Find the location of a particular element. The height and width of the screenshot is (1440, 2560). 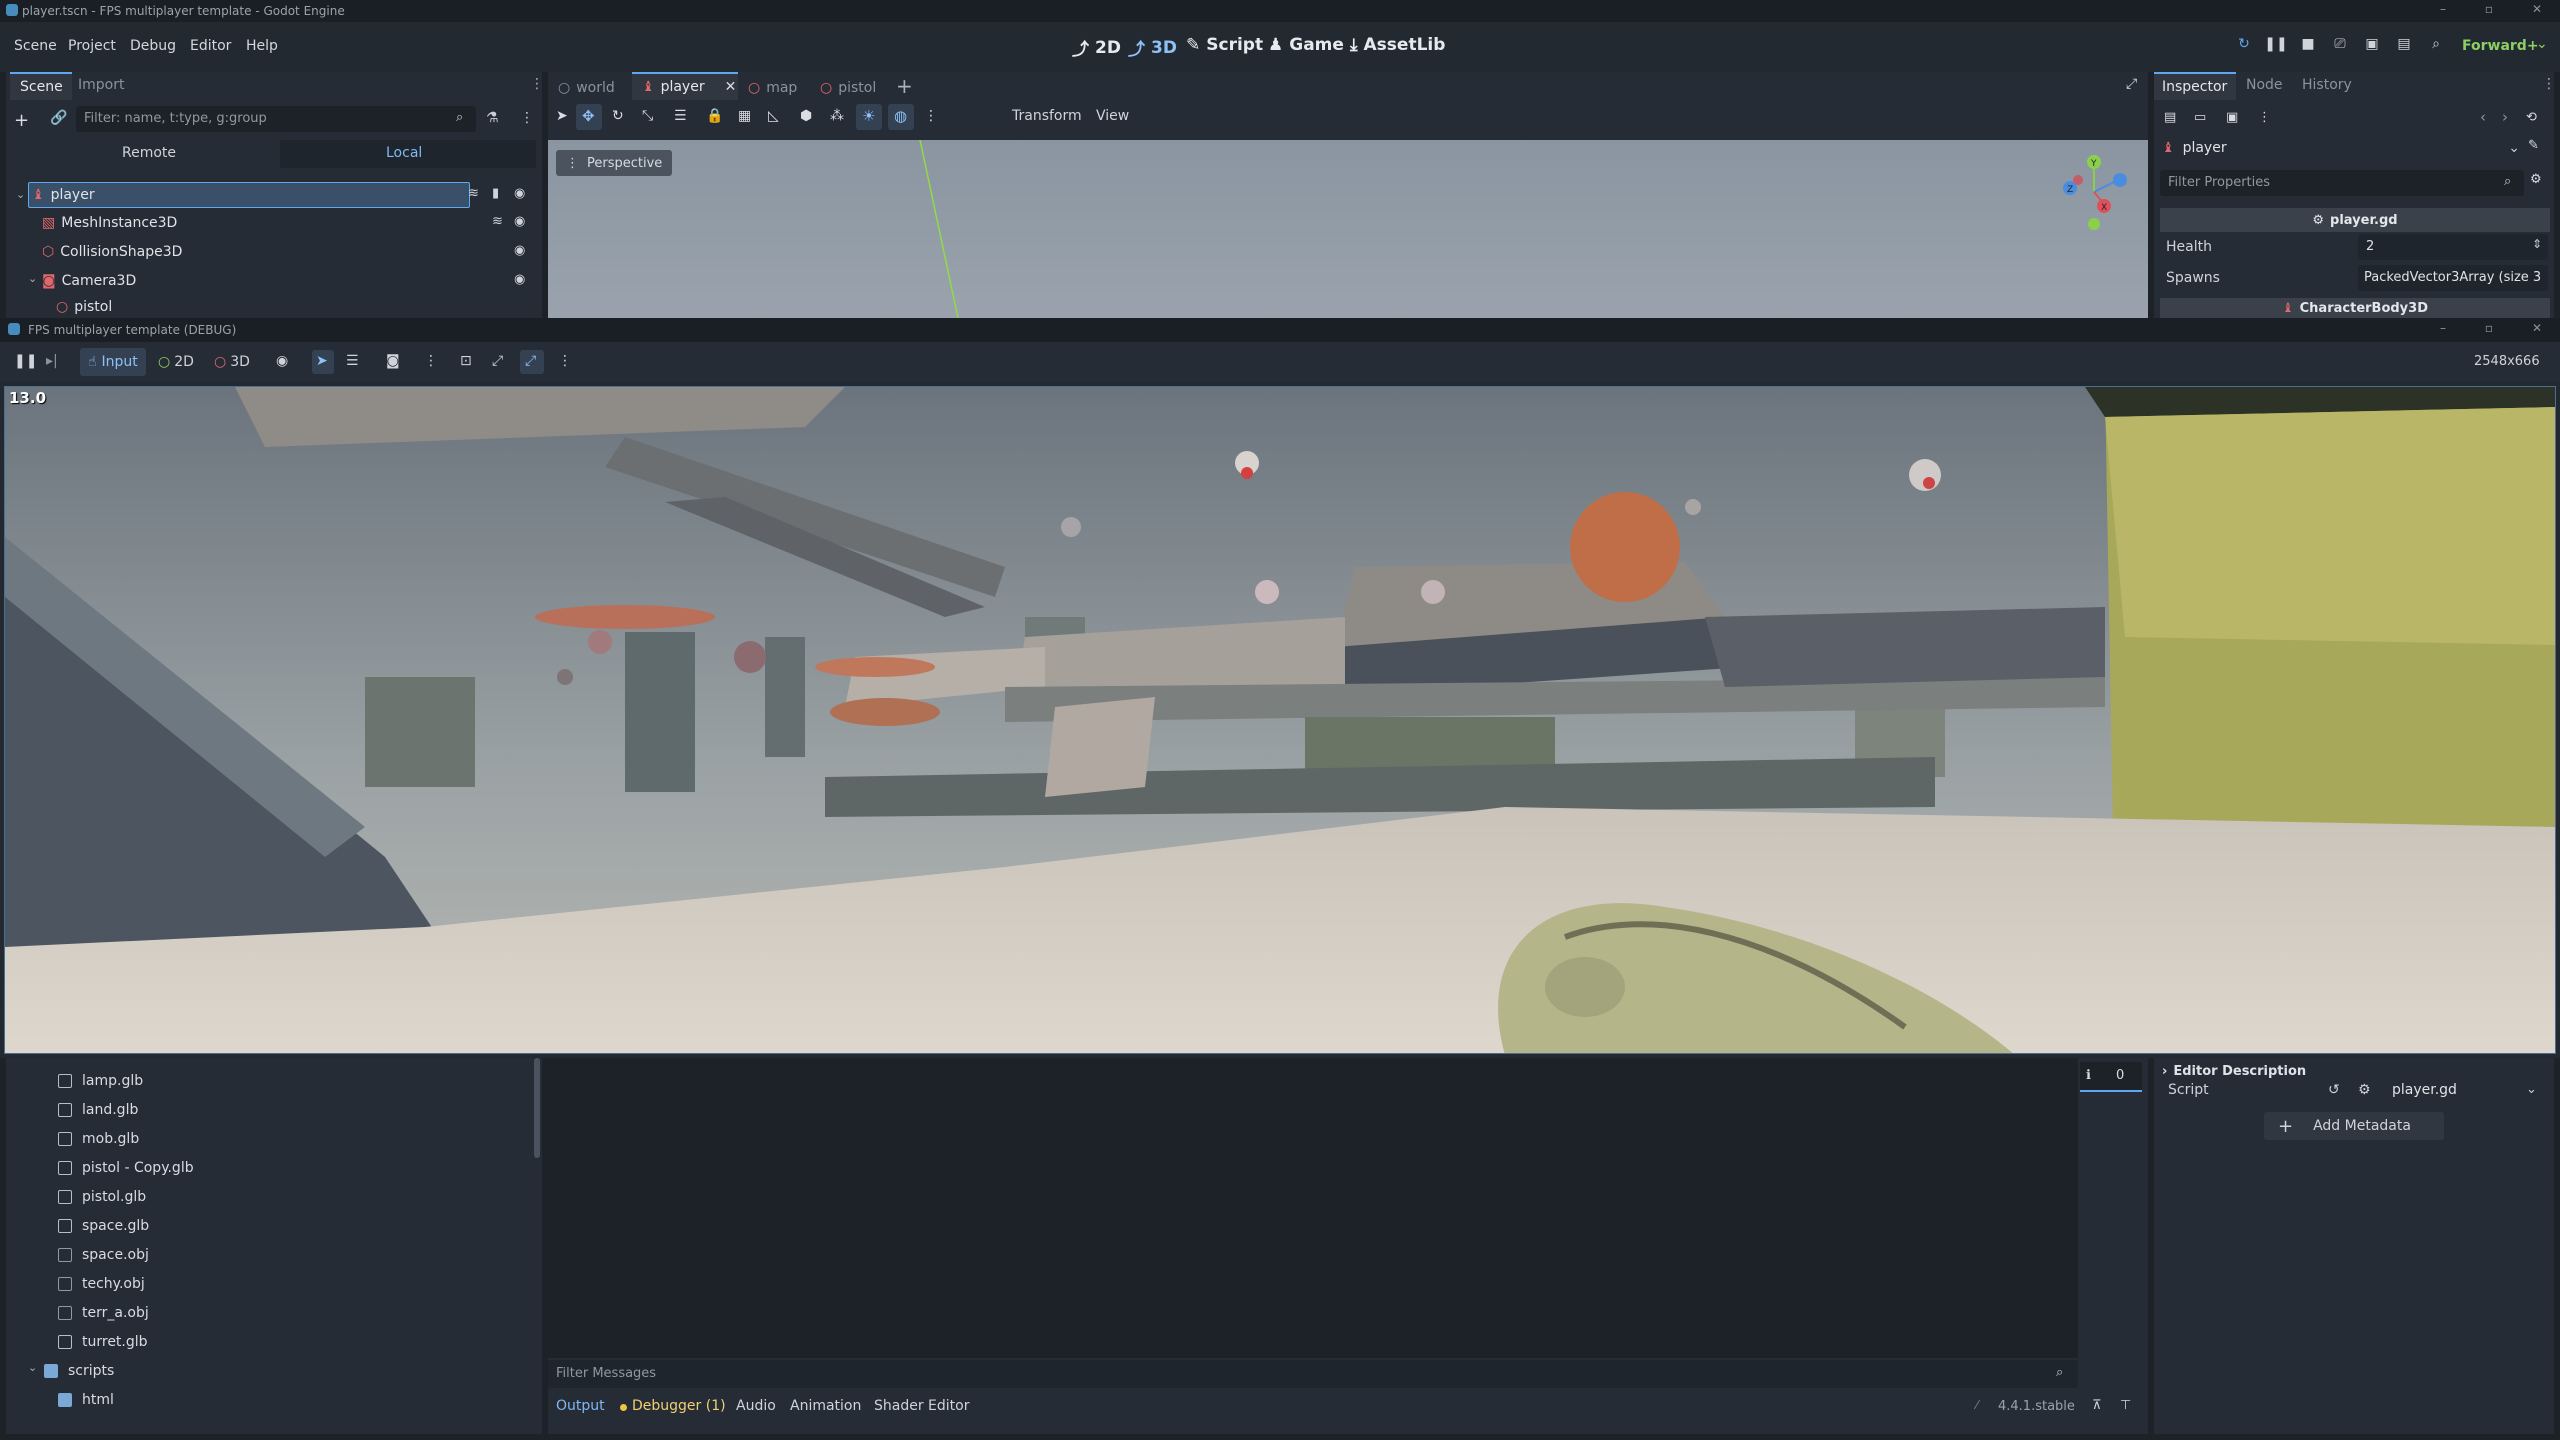

pin-icon: ⊼ is located at coordinates (2097, 1405).